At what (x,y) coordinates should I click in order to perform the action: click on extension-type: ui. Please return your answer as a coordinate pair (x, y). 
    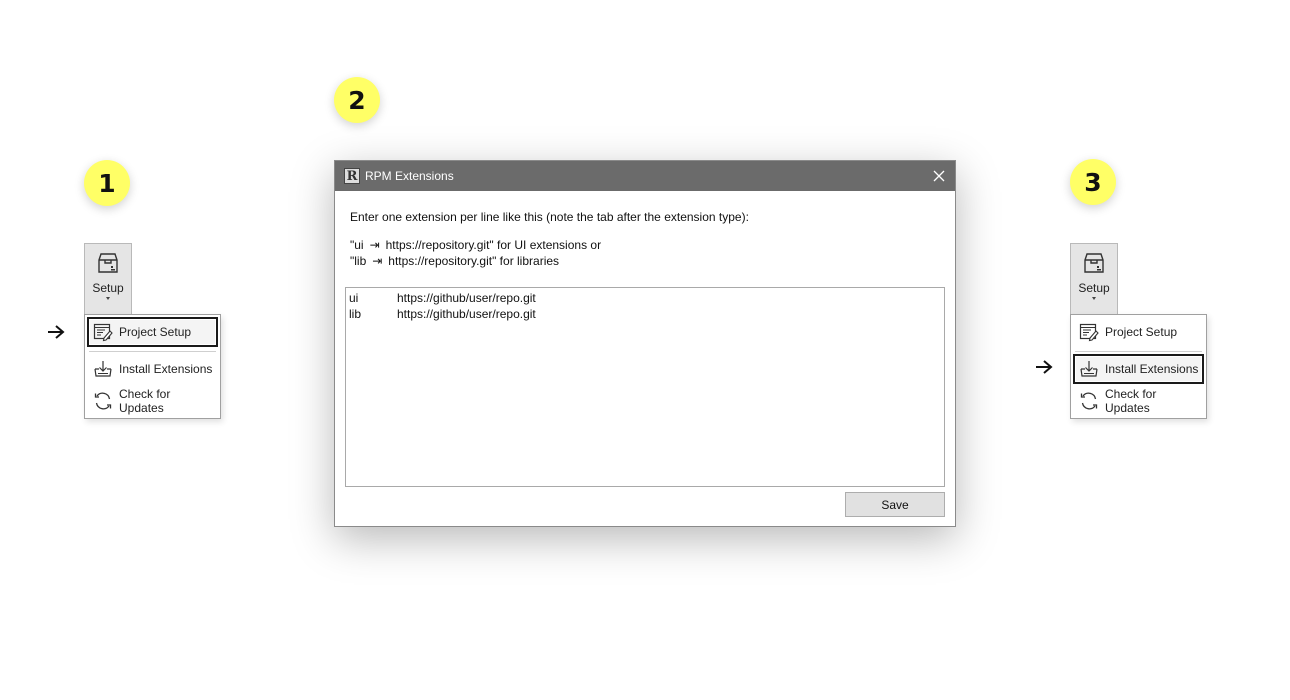
    Looking at the image, I should click on (354, 298).